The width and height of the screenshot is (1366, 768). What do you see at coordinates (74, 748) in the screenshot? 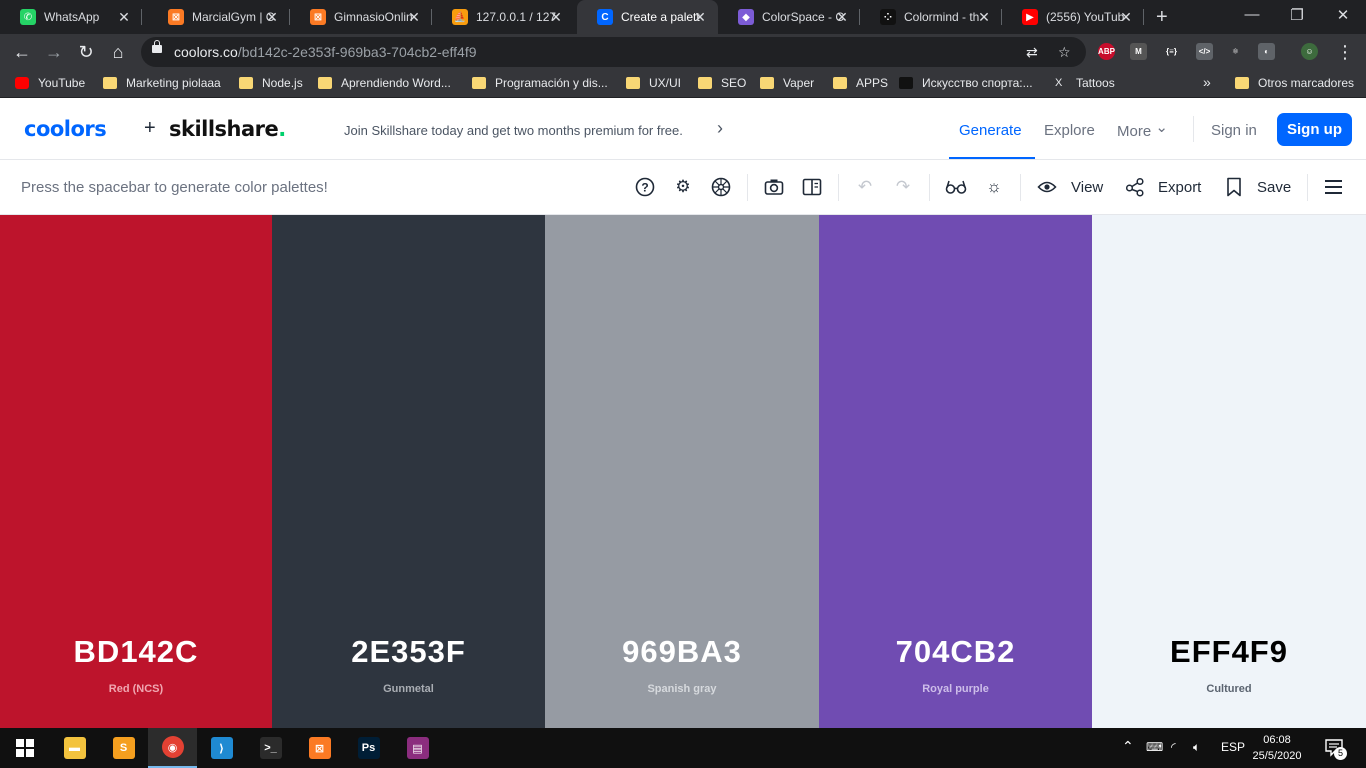
I see `taskbar-app: ▬` at bounding box center [74, 748].